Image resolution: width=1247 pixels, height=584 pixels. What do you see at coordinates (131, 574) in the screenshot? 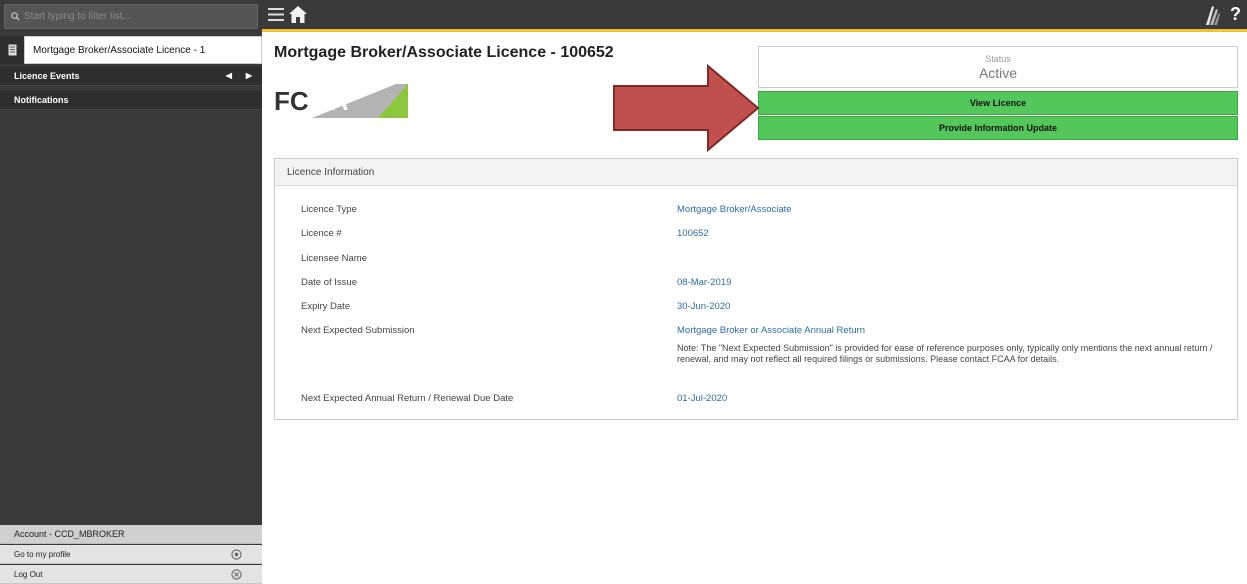
I see `logout-link: Log Out` at bounding box center [131, 574].